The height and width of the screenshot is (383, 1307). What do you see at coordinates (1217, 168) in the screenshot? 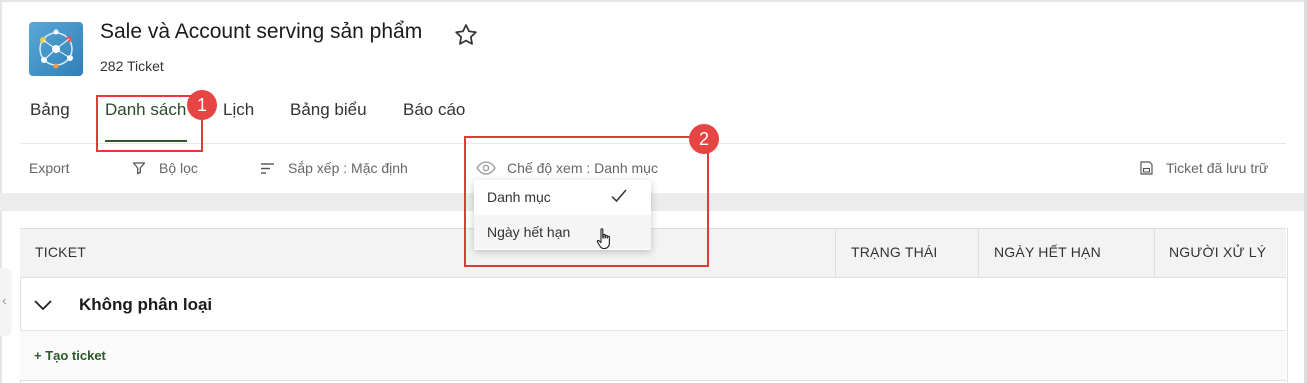
I see `archived-tickets-button: Ticket đã lưu trữ` at bounding box center [1217, 168].